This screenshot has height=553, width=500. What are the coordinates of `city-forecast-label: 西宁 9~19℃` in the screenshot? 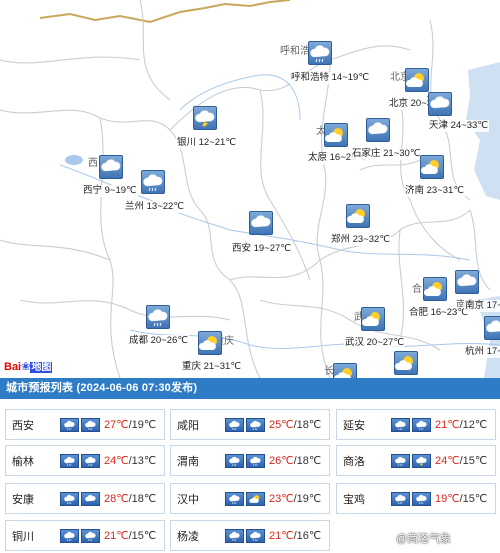 It's located at (110, 191).